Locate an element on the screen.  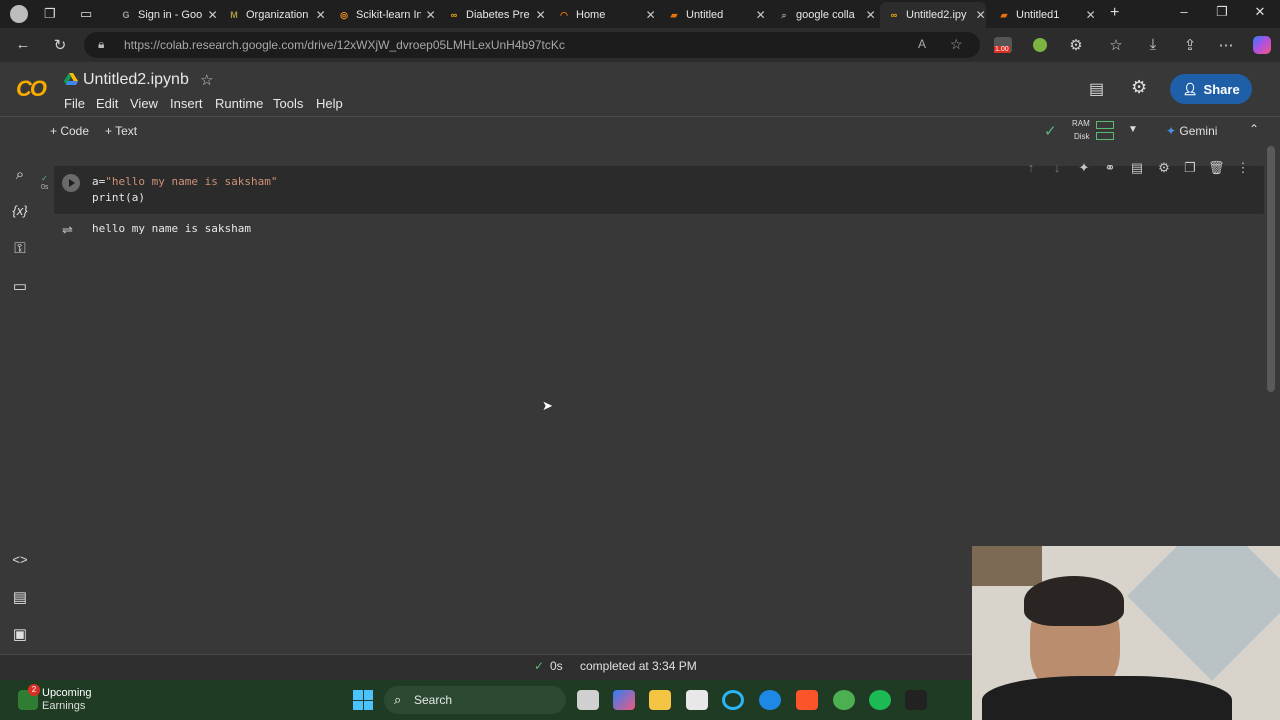
minimize-icon: – is located at coordinates (1184, 11).